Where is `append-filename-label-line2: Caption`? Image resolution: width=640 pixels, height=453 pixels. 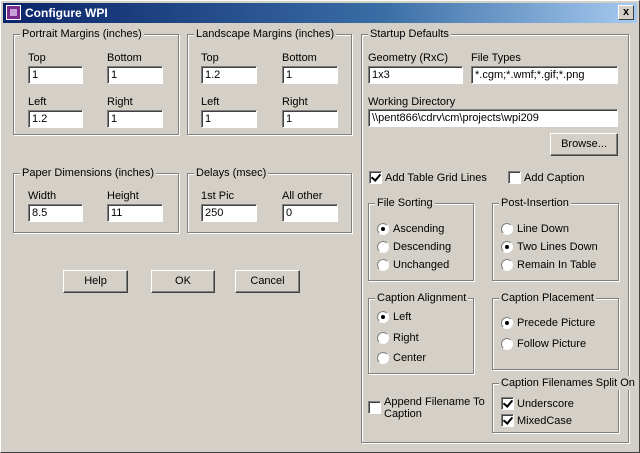
append-filename-label-line2: Caption is located at coordinates (403, 414).